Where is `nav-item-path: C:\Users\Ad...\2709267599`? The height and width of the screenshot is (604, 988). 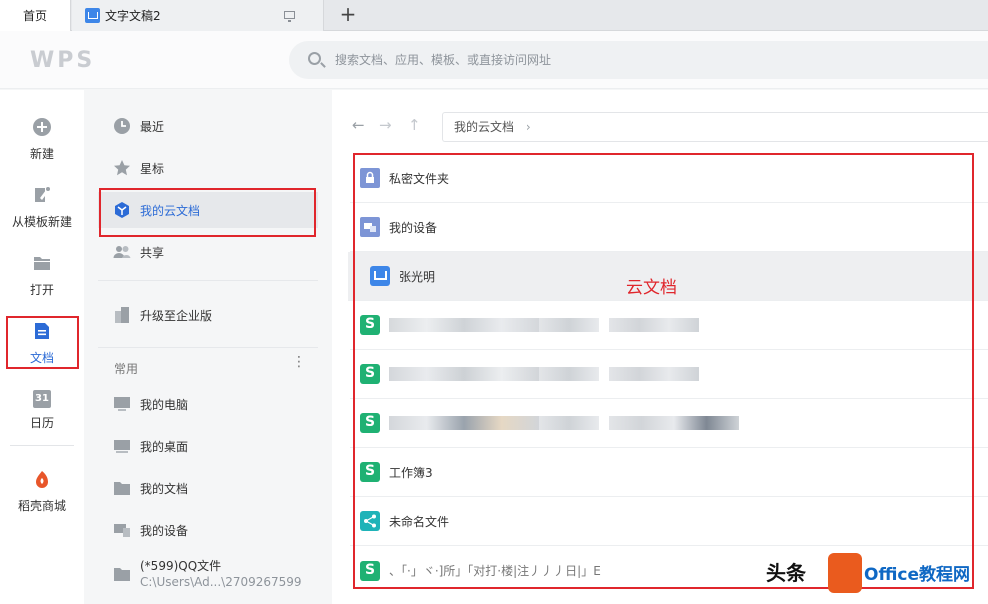
nav-item-path: C:\Users\Ad...\2709267599 is located at coordinates (221, 582).